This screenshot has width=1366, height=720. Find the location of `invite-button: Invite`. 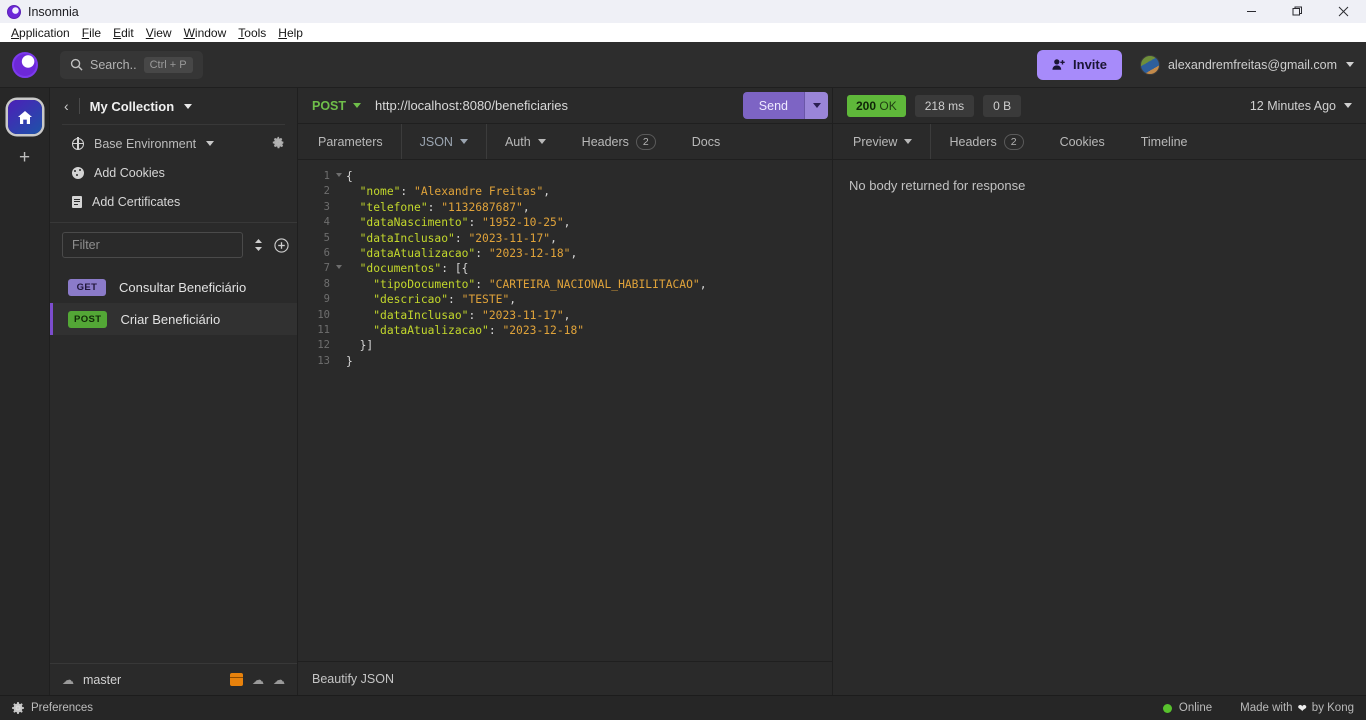

invite-button: Invite is located at coordinates (1079, 64).